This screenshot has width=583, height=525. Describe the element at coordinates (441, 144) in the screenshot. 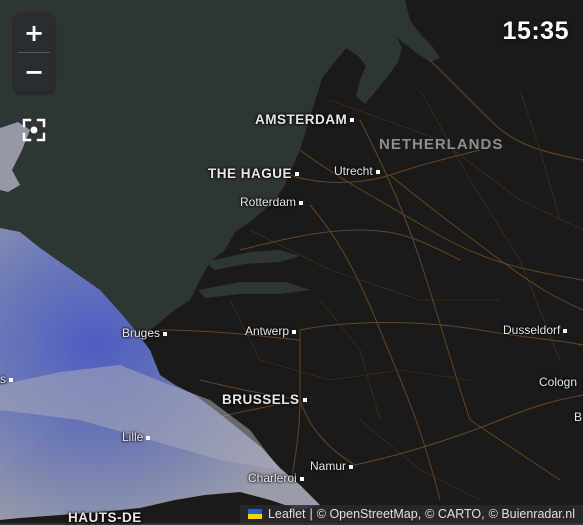

I see `country-label-netherlands: NETHERLANDS` at that location.